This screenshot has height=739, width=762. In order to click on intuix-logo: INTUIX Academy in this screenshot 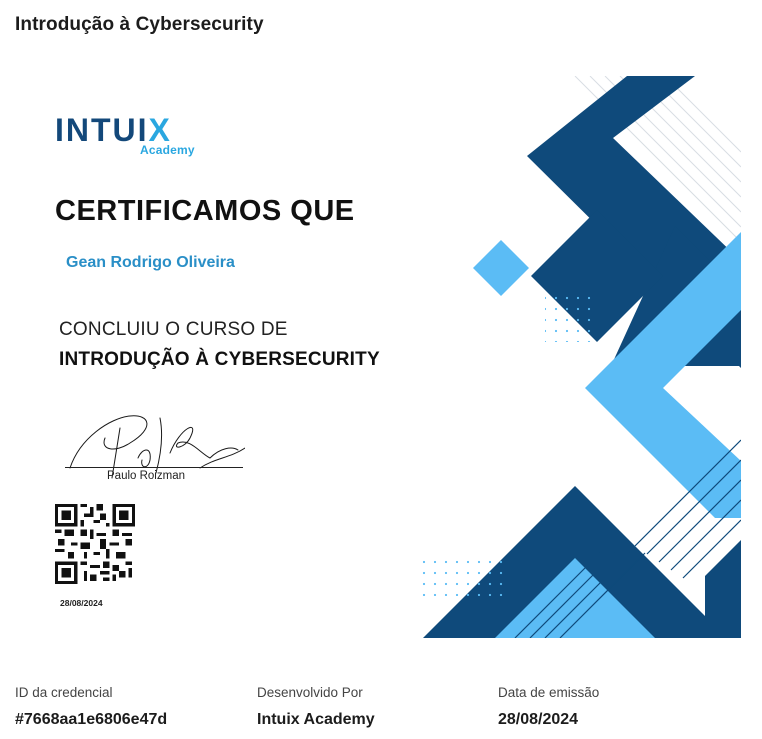, I will do `click(125, 134)`.